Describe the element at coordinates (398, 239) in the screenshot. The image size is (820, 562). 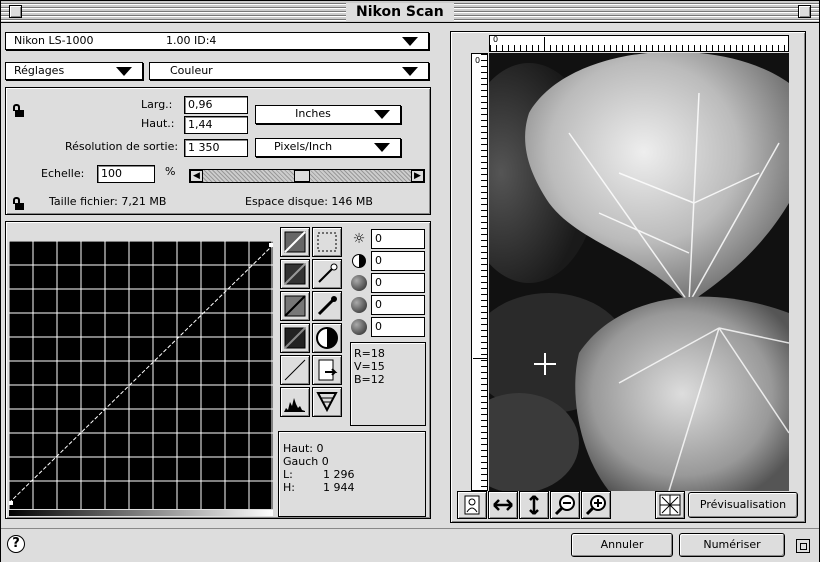
I see `brightness-field: 0` at that location.